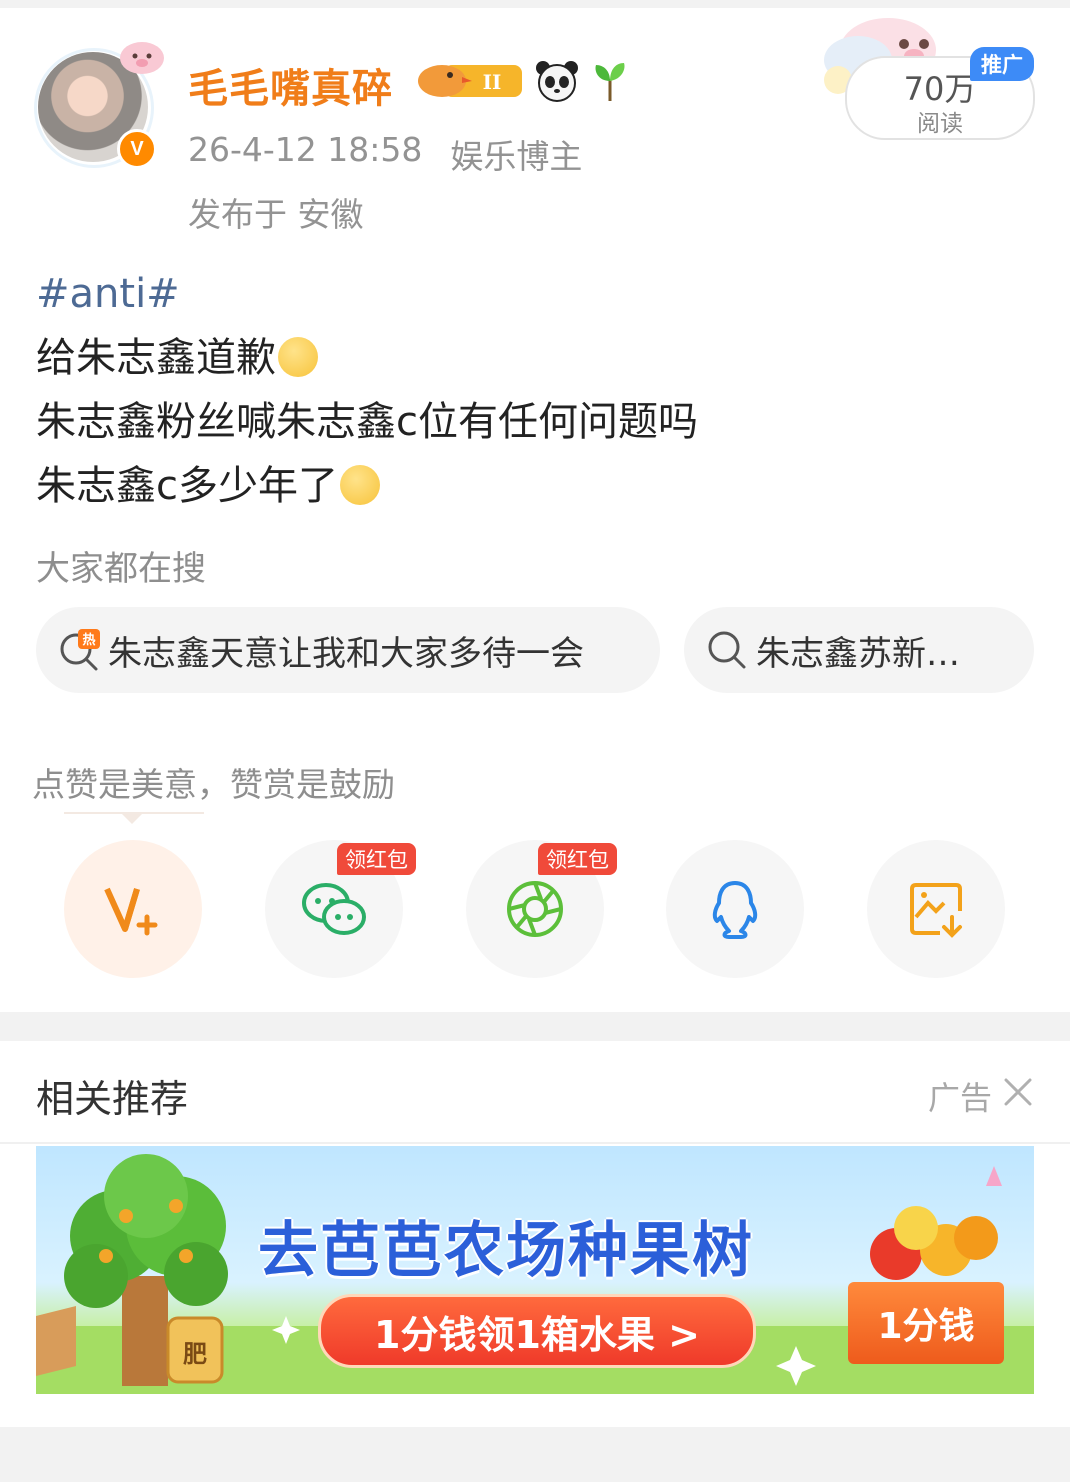  I want to click on ad-label: 广告, so click(960, 1098).